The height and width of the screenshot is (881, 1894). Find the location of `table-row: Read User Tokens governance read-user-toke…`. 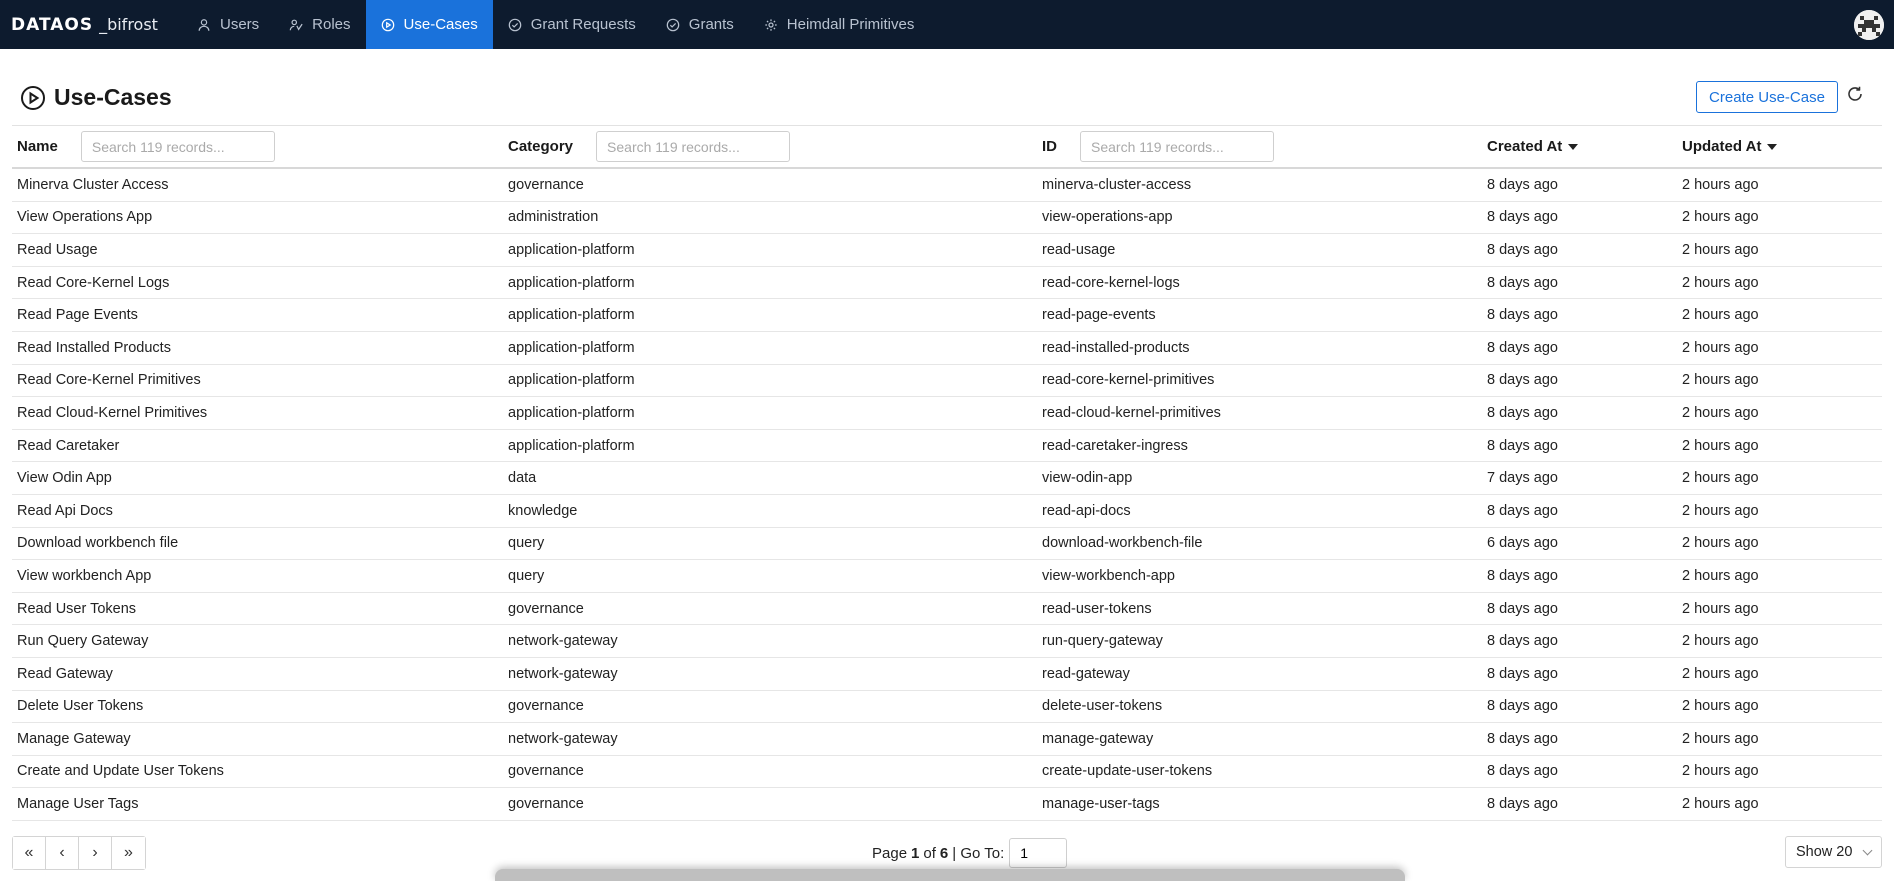

table-row: Read User Tokens governance read-user-toke… is located at coordinates (947, 609).